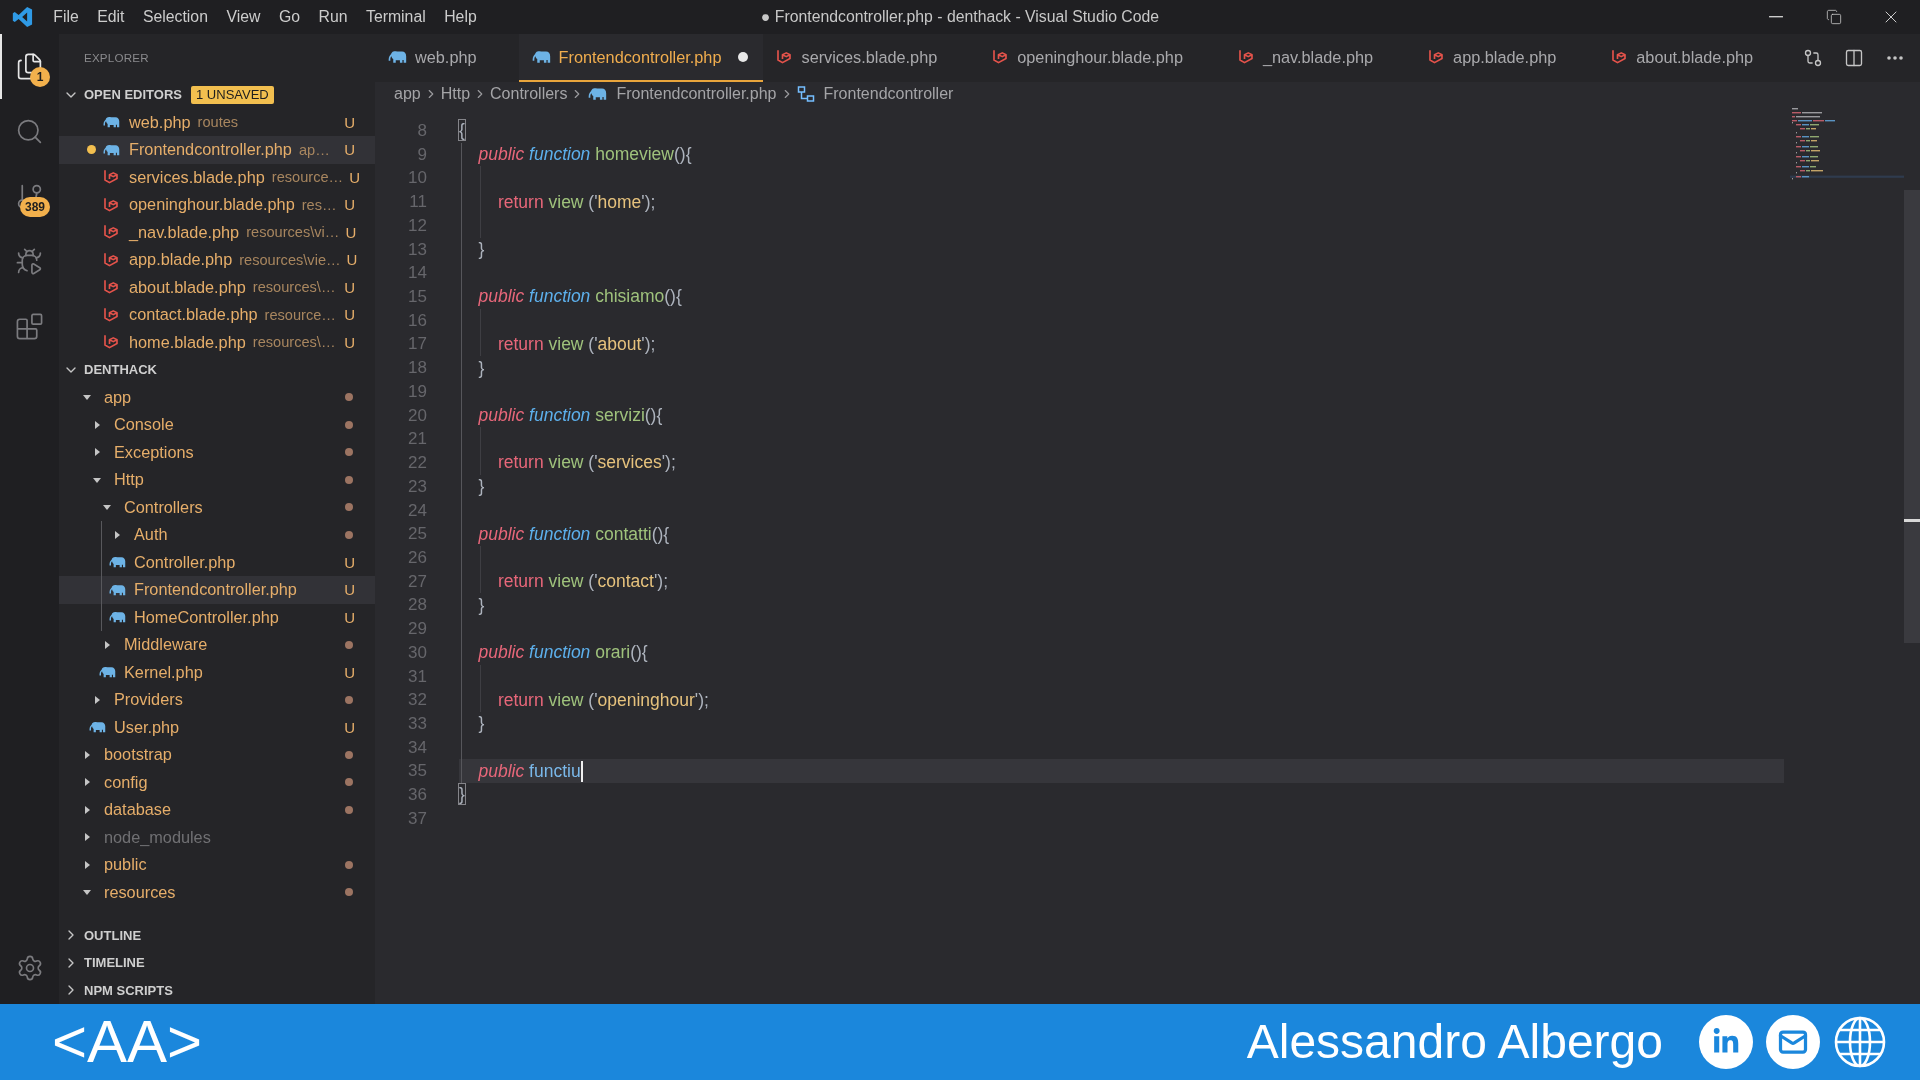  Describe the element at coordinates (217, 810) in the screenshot. I see `tree-item: database` at that location.